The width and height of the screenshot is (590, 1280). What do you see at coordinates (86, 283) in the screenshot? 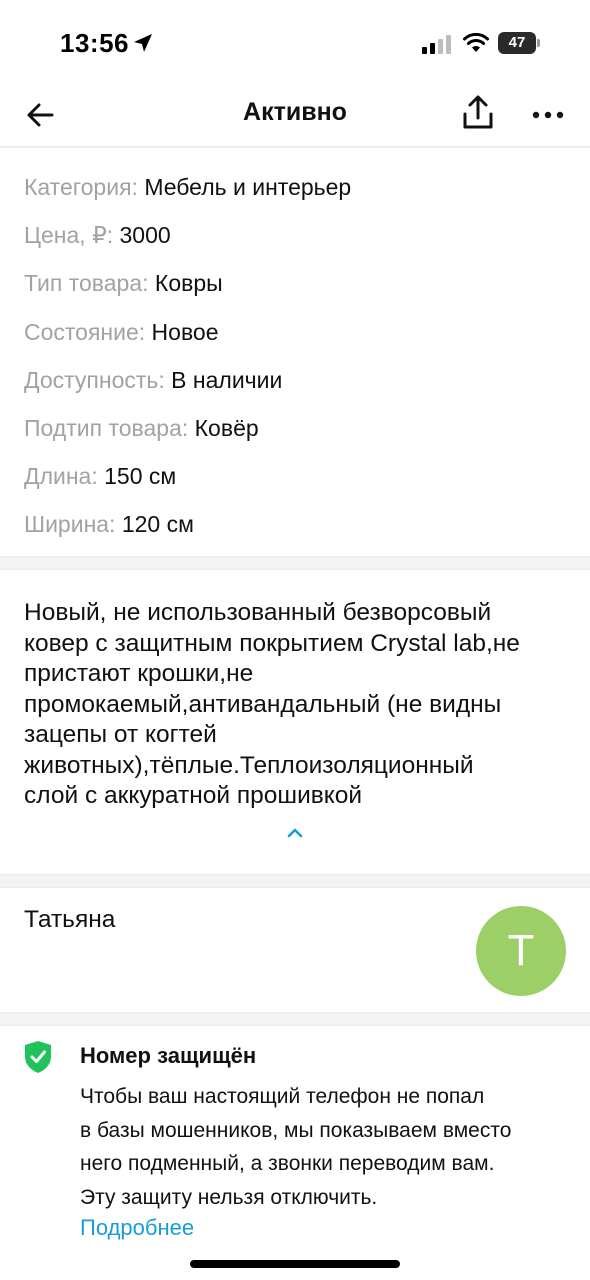
I see `param-key: Тип товара:` at bounding box center [86, 283].